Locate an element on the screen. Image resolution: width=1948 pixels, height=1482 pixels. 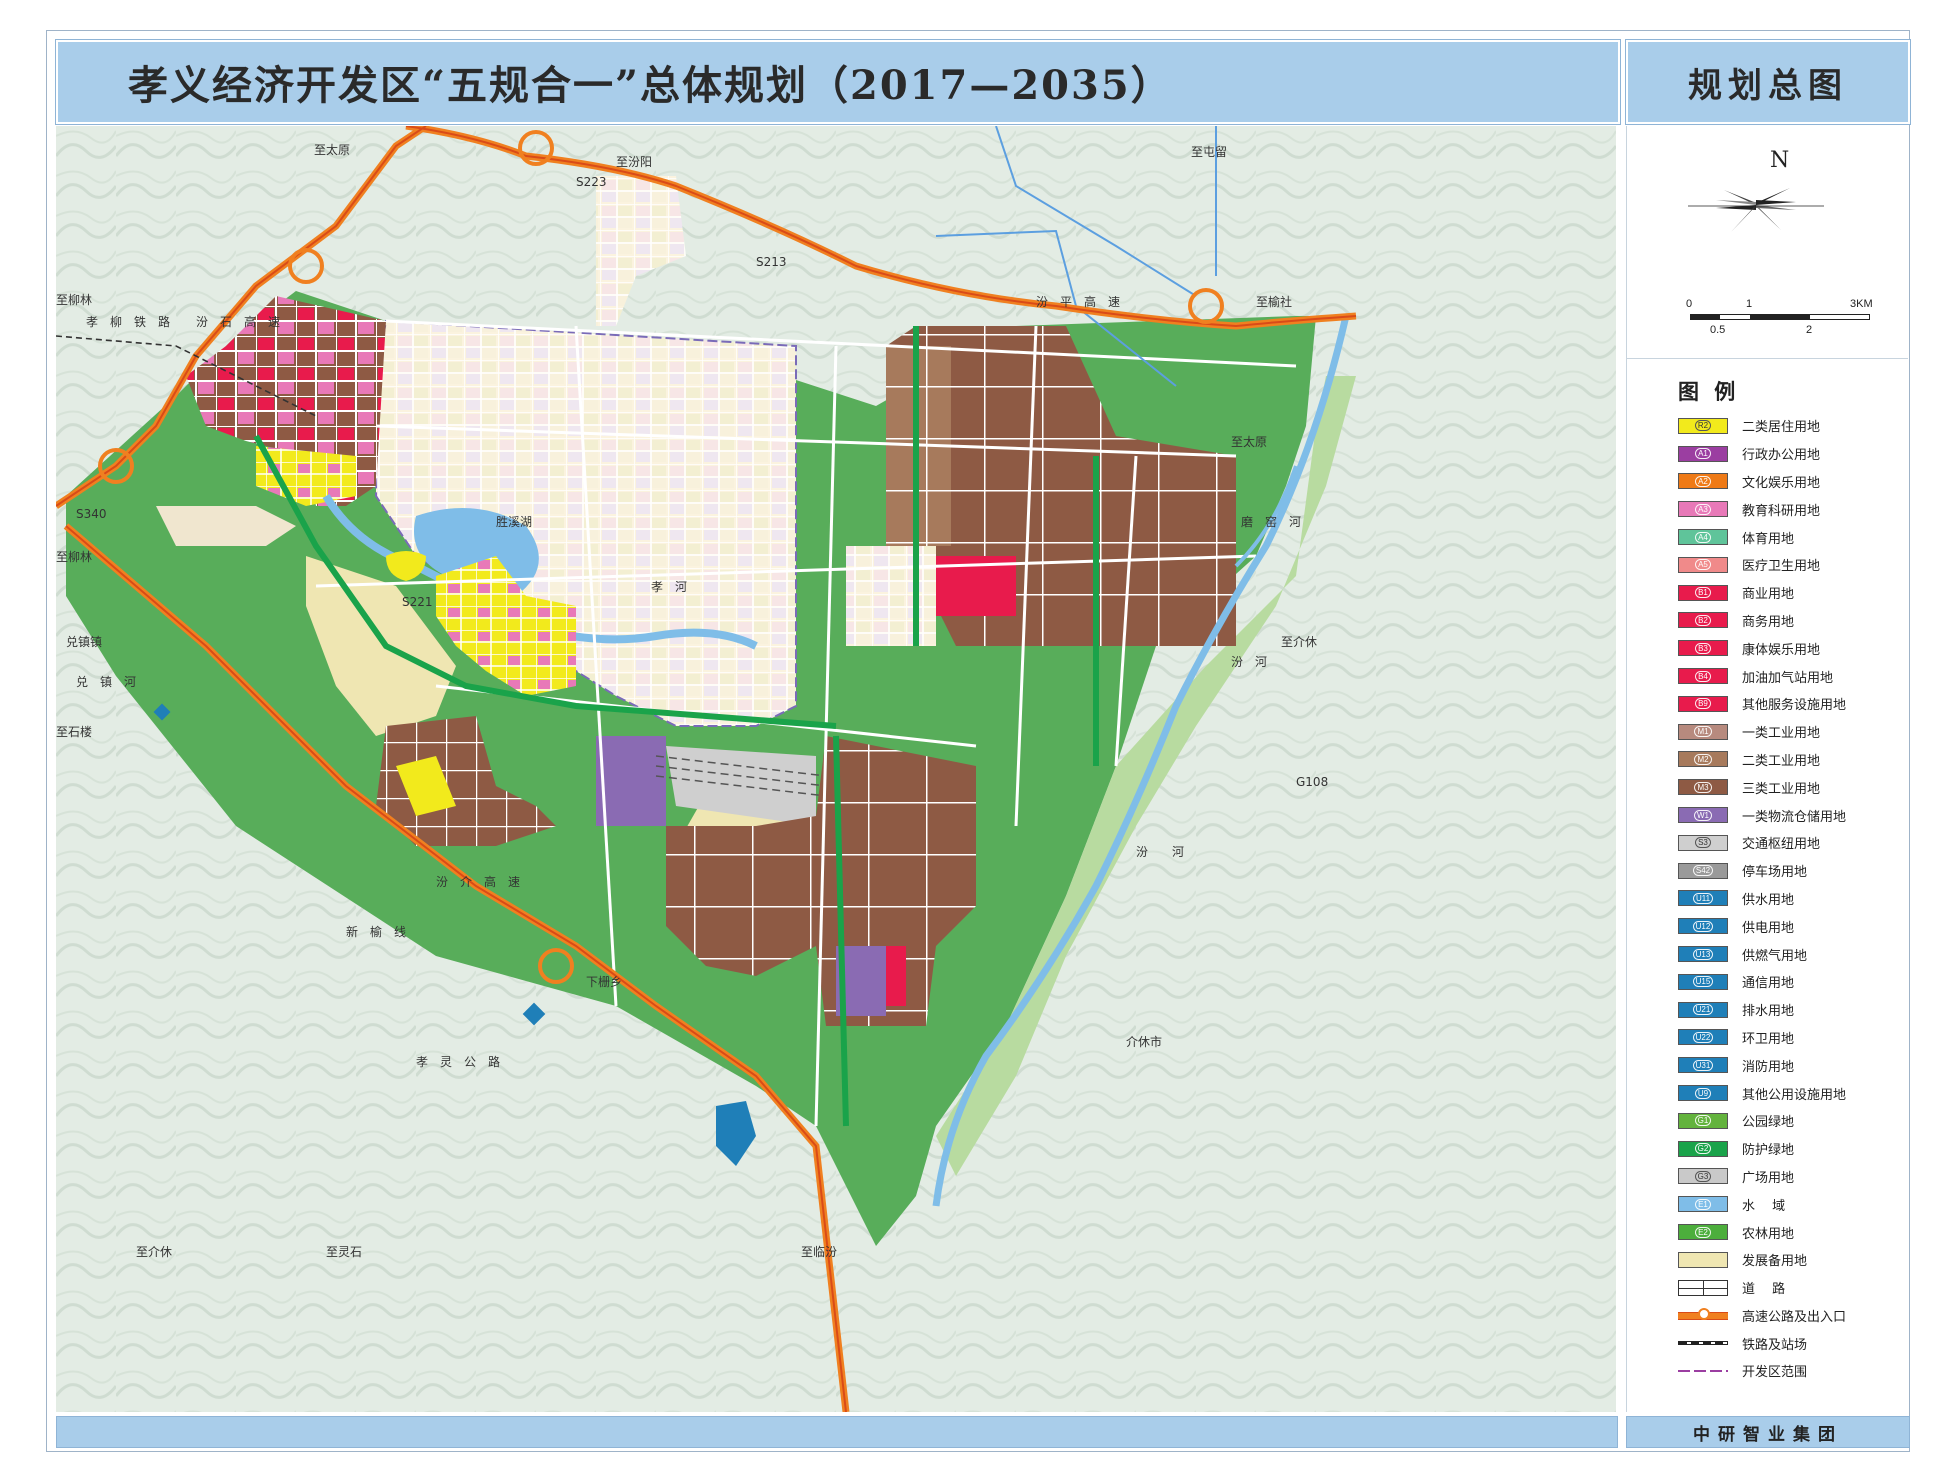
legend-item: G3 广场用地 is located at coordinates (1792, 1177).